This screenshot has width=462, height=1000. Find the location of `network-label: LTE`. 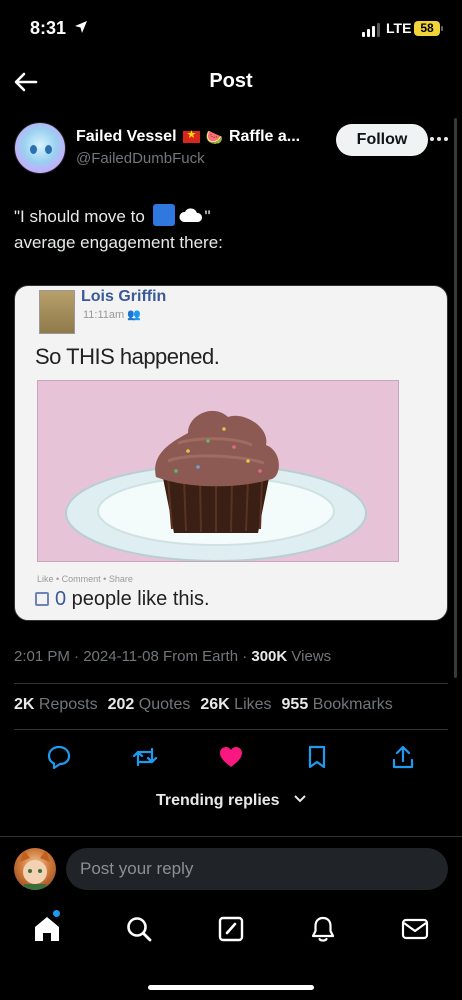

network-label: LTE is located at coordinates (399, 28).